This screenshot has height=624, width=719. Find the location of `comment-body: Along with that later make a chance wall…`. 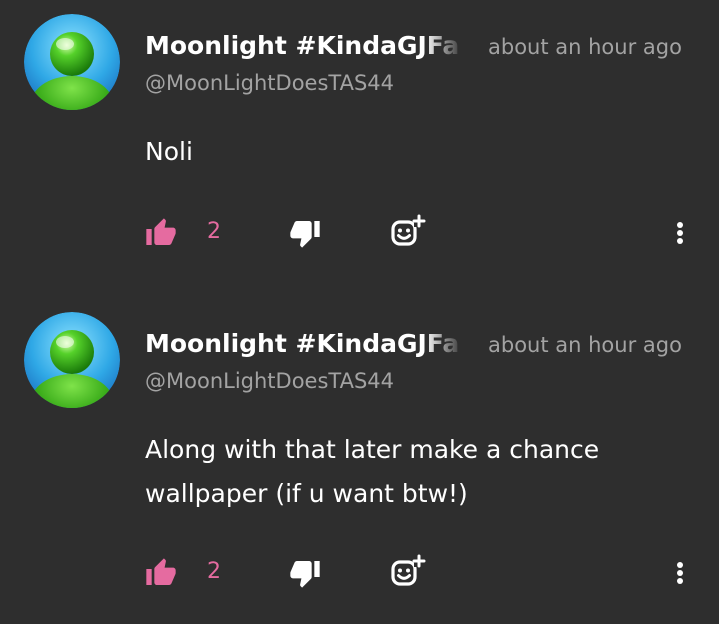

comment-body: Along with that later make a chance wall… is located at coordinates (372, 471).